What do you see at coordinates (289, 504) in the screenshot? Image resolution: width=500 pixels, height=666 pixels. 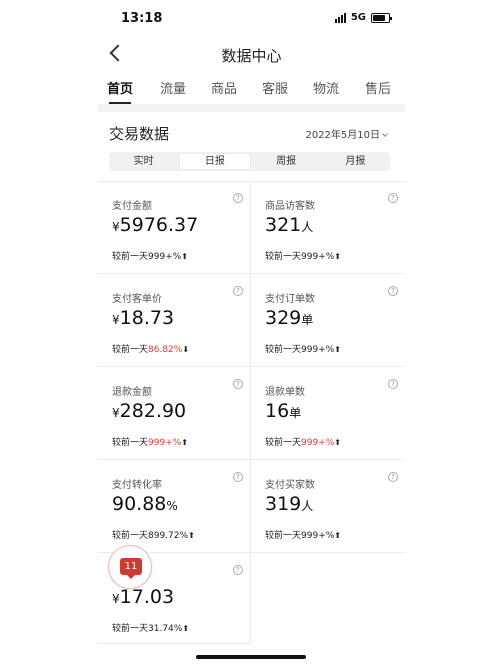 I see `metric-value: 319人` at bounding box center [289, 504].